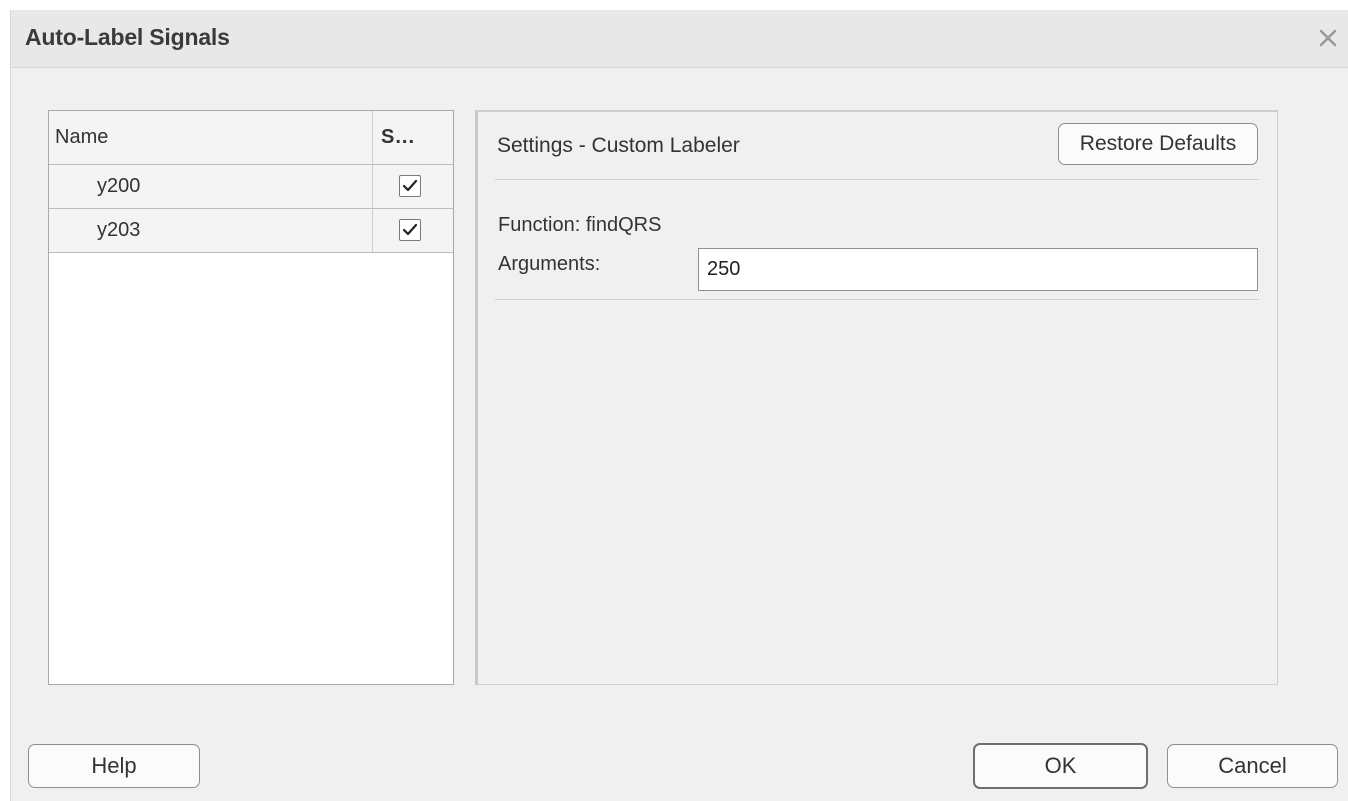 This screenshot has height=801, width=1348. What do you see at coordinates (1158, 144) in the screenshot?
I see `restore-defaults-button: Restore Defaults` at bounding box center [1158, 144].